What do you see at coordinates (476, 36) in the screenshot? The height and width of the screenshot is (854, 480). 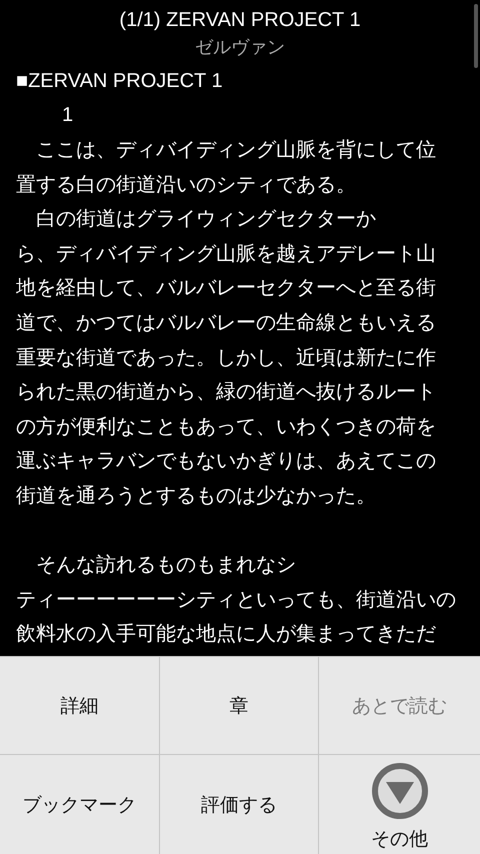 I see `scrollbar` at bounding box center [476, 36].